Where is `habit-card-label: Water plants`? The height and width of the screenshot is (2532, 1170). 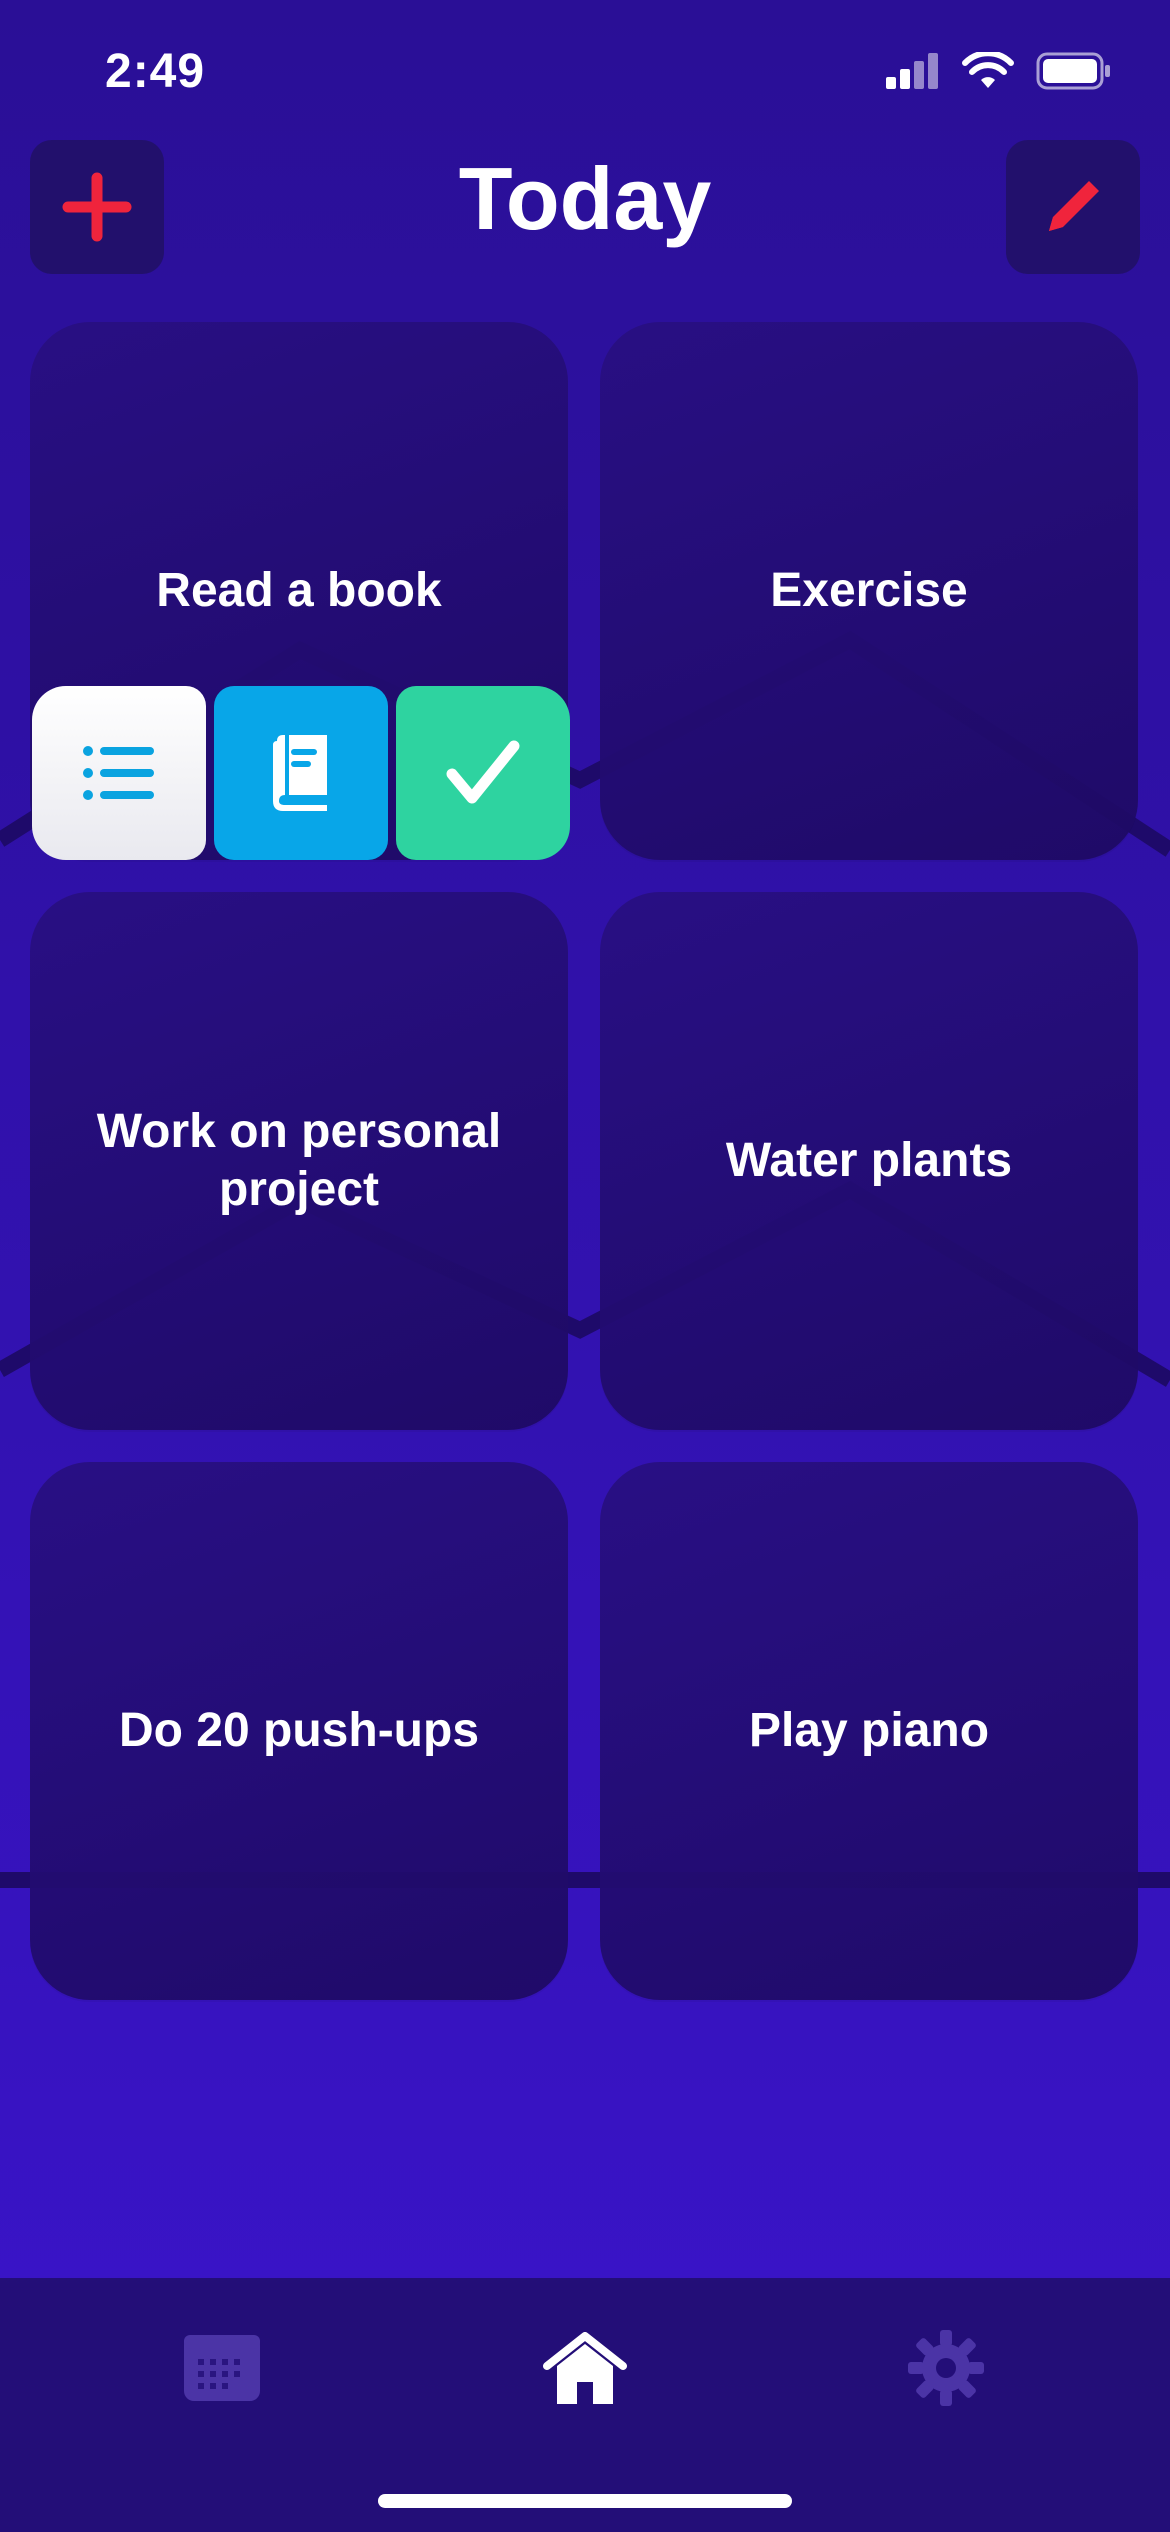 habit-card-label: Water plants is located at coordinates (869, 1160).